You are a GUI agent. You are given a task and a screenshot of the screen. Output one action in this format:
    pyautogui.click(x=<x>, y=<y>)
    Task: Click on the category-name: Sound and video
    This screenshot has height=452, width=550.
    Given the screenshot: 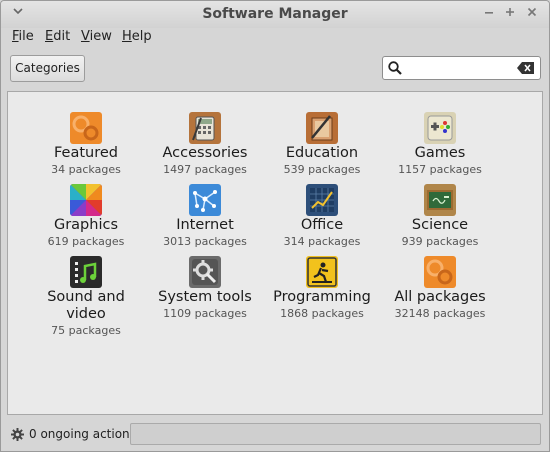 What is the action you would take?
    pyautogui.click(x=86, y=305)
    